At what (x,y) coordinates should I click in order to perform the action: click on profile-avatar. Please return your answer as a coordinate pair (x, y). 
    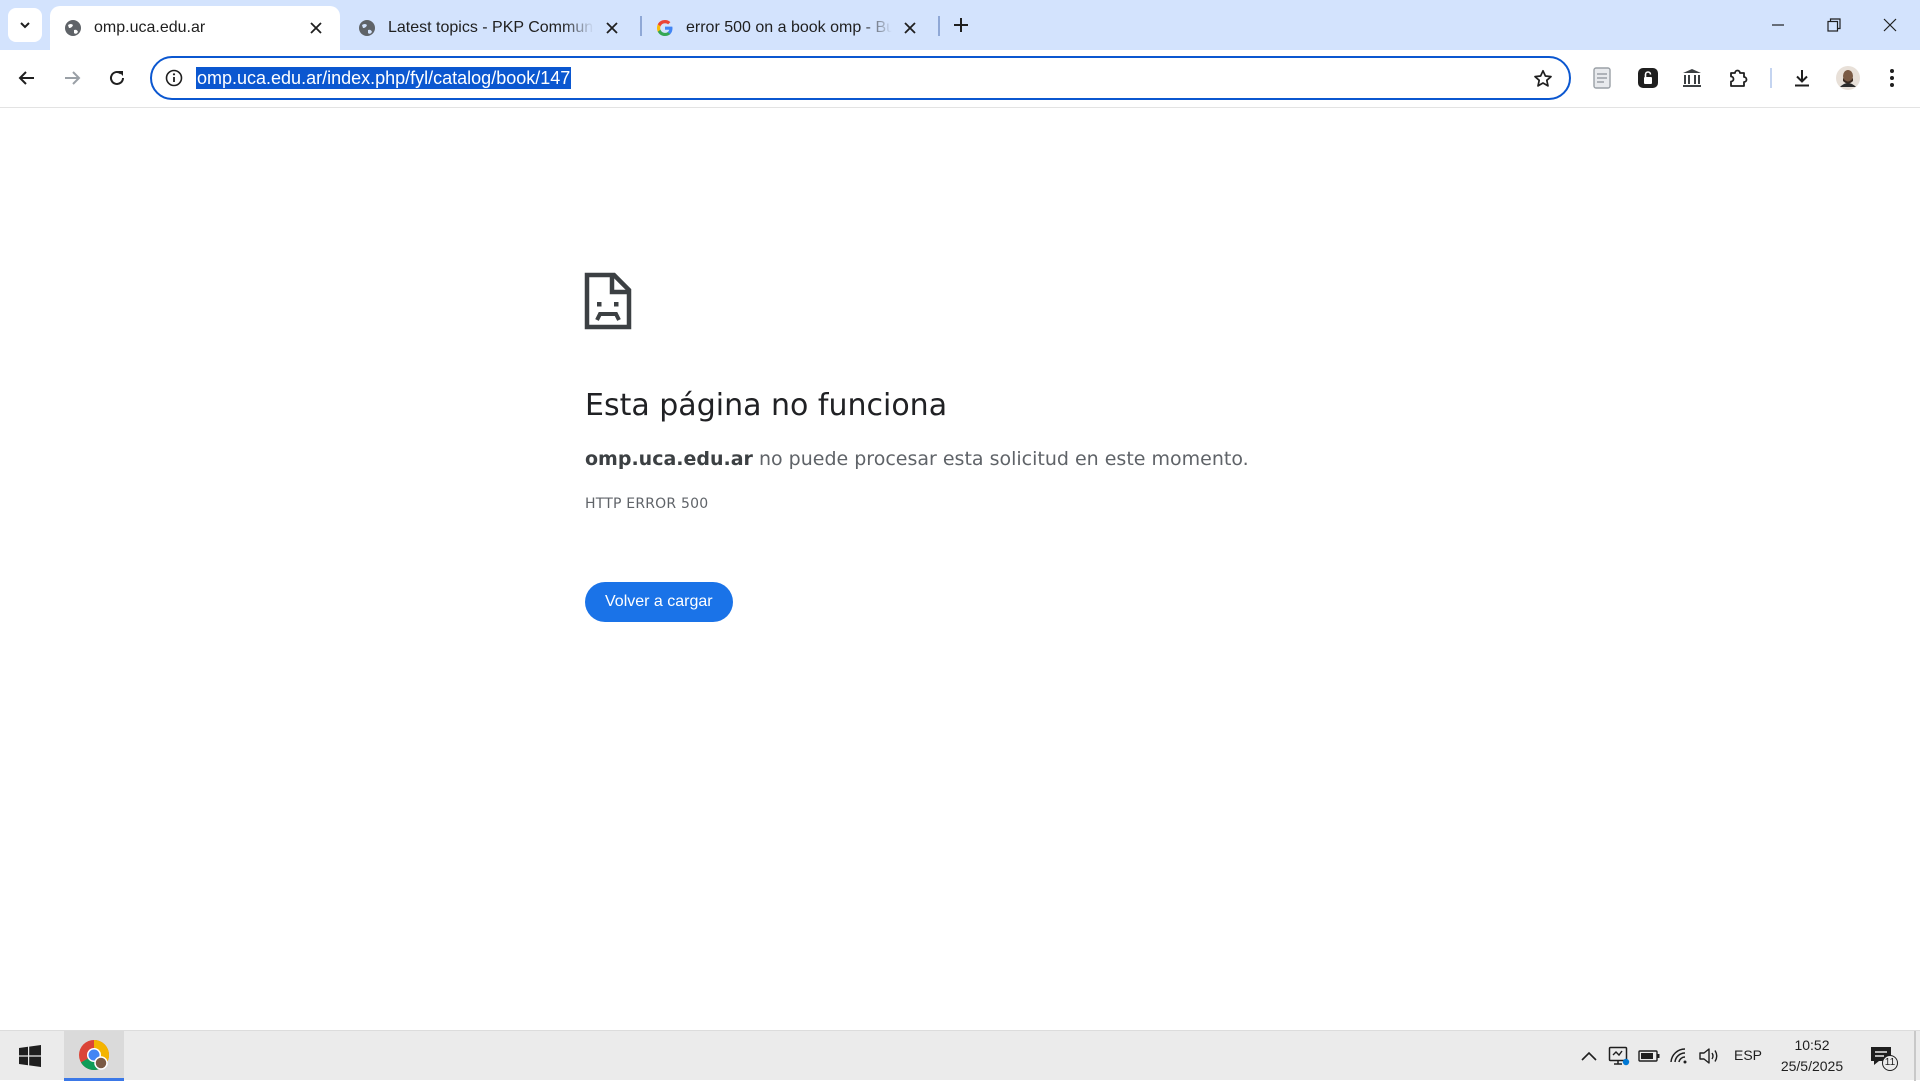
    Looking at the image, I should click on (1848, 78).